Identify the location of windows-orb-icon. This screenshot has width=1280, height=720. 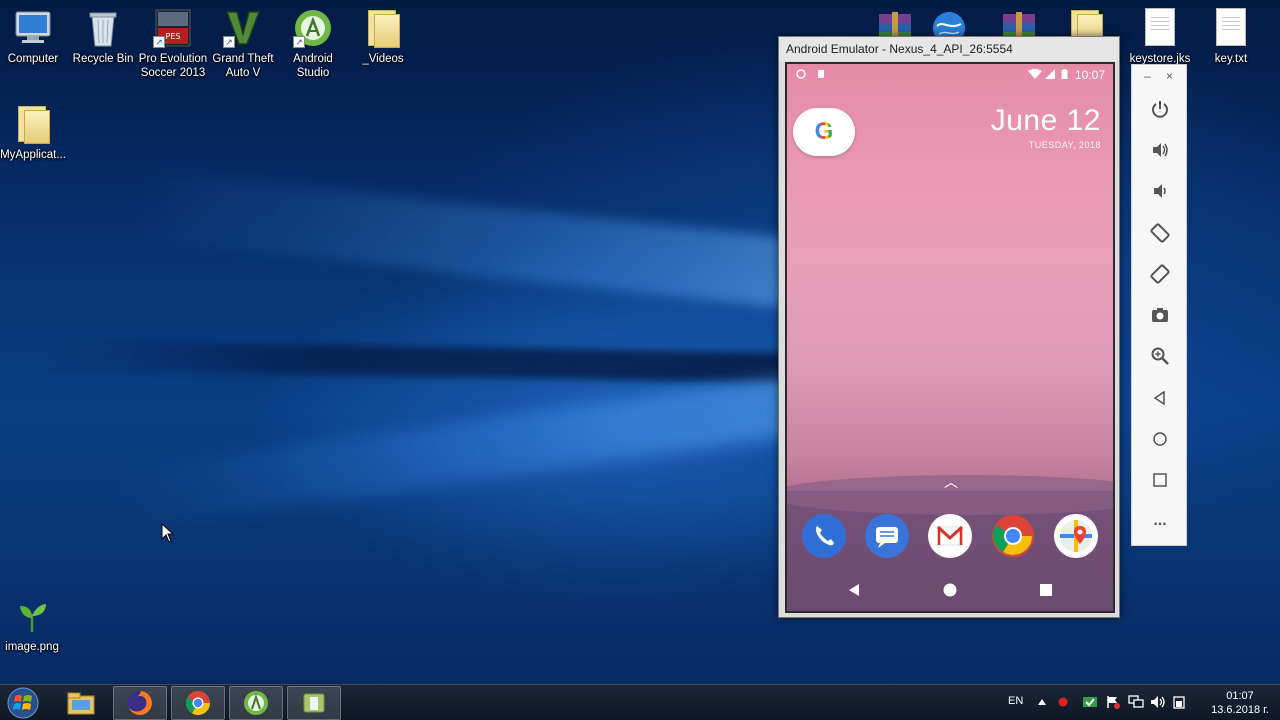
(23, 703).